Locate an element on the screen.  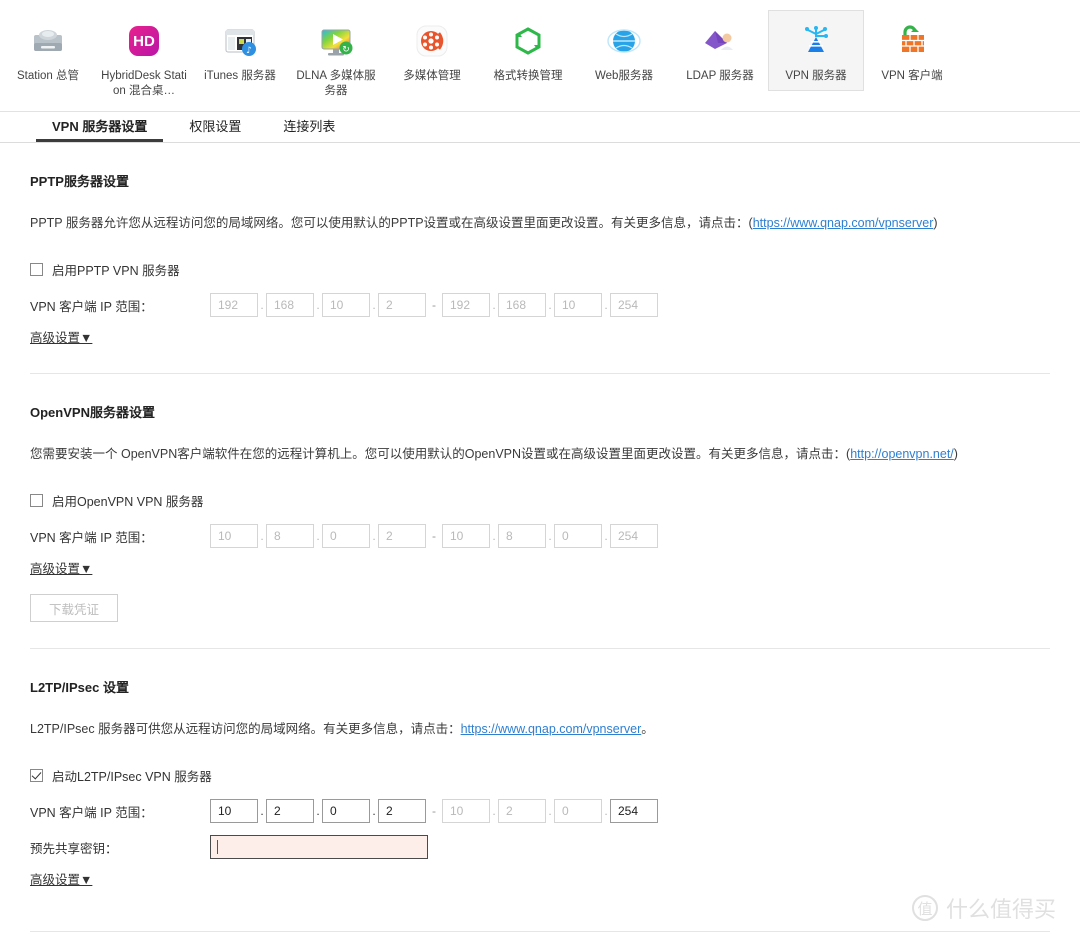
app-tile-multimedia-manager: 多媒体管理 is located at coordinates (432, 50).